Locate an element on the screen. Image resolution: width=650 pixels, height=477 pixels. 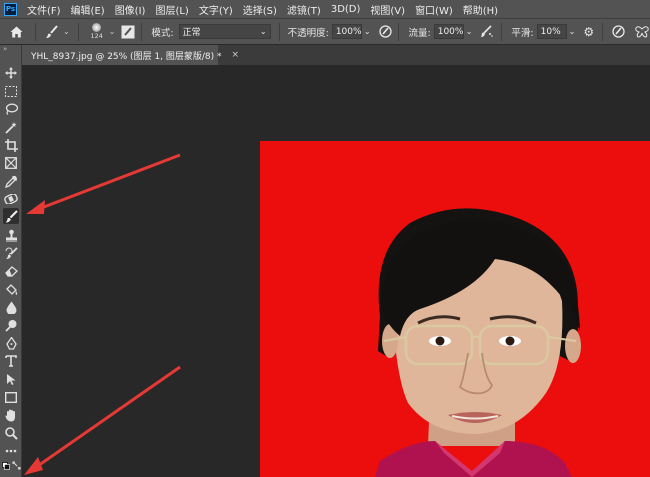
document-tab-bar: YHL_8937.jpg @ 25% (图层 1, 图层蒙版/8) * × is located at coordinates (336, 55).